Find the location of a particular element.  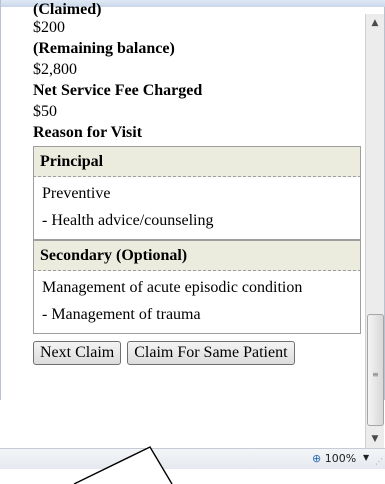

callout-pointer is located at coordinates (123, 465).